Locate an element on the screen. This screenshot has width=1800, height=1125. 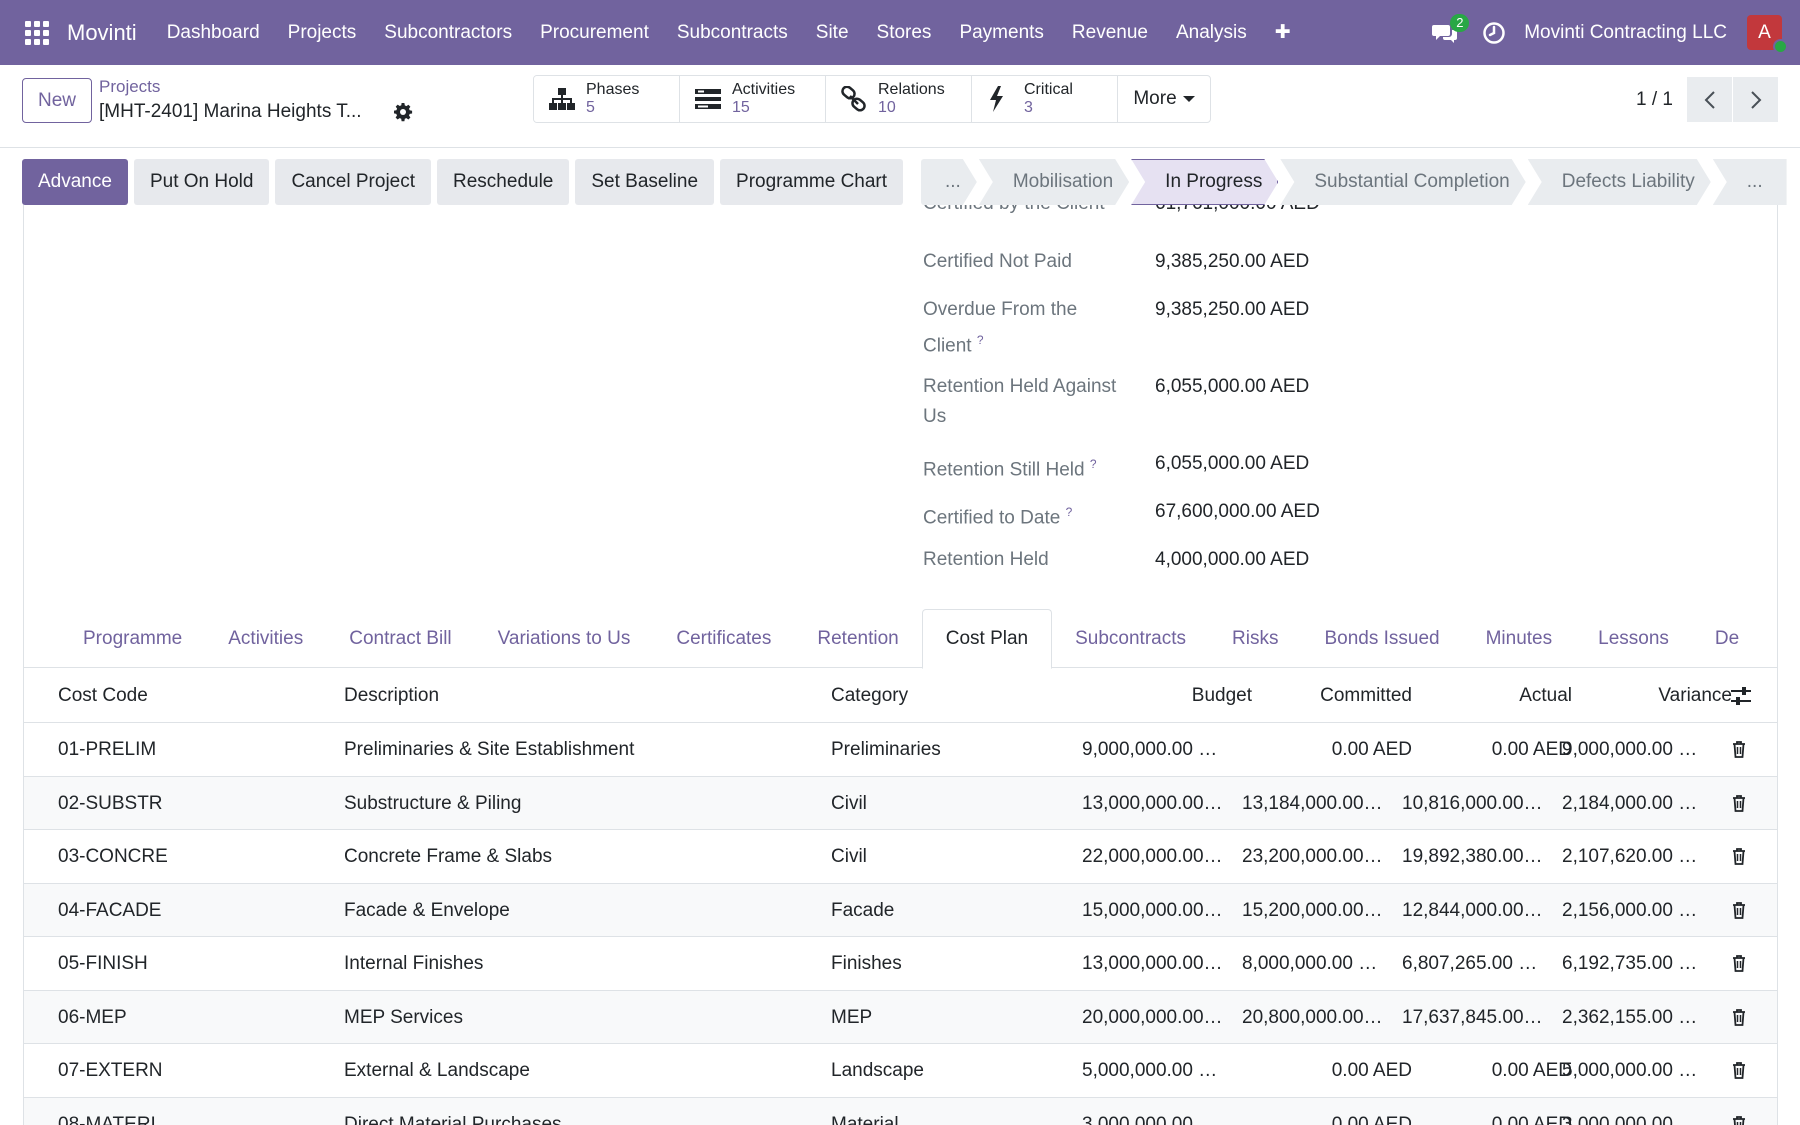
column-header-description: Description is located at coordinates (579, 695).